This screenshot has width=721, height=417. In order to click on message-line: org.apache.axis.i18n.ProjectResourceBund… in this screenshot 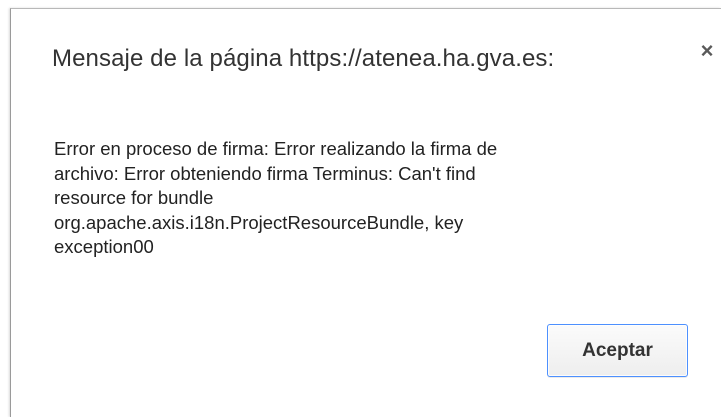, I will do `click(259, 222)`.